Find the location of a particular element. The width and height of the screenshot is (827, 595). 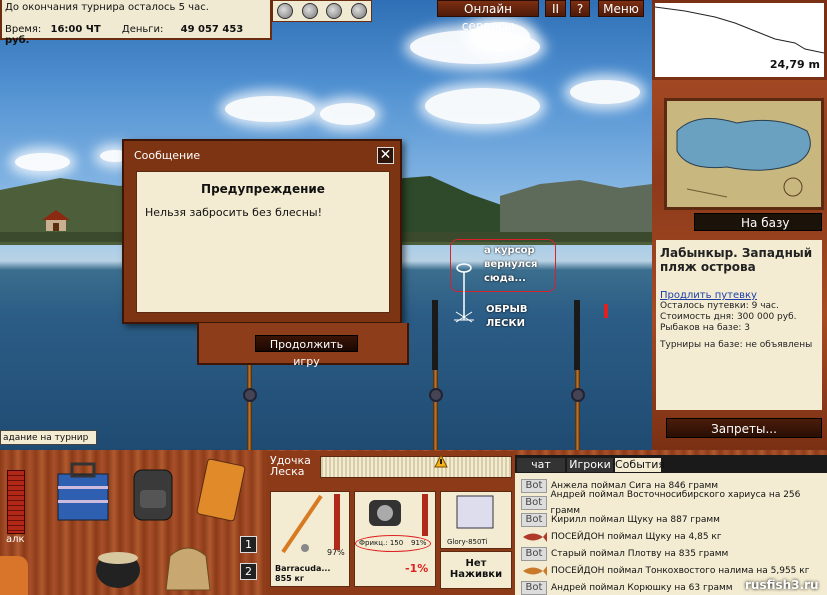

backpack-icon is located at coordinates (153, 492).